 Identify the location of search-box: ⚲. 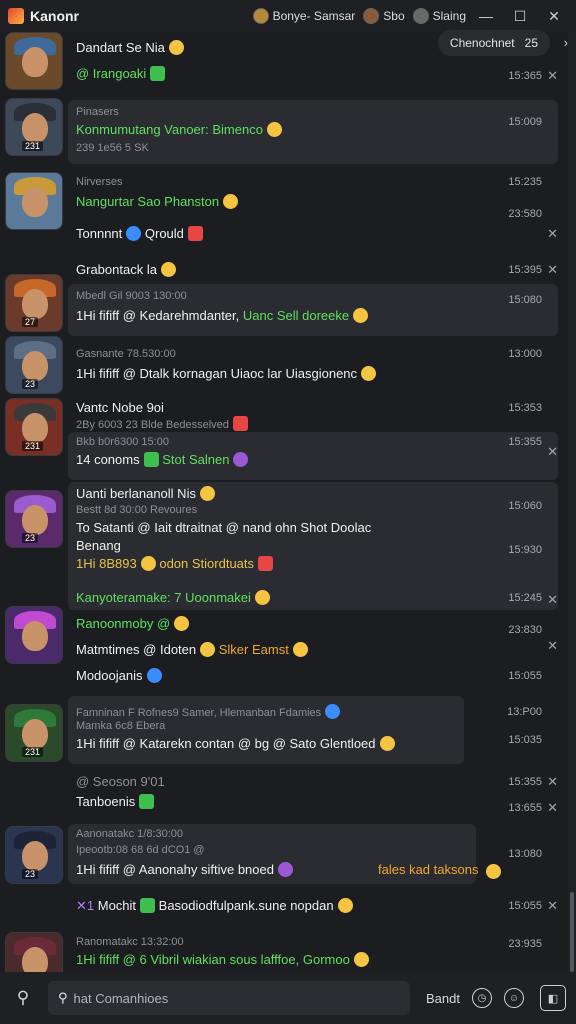
(229, 998).